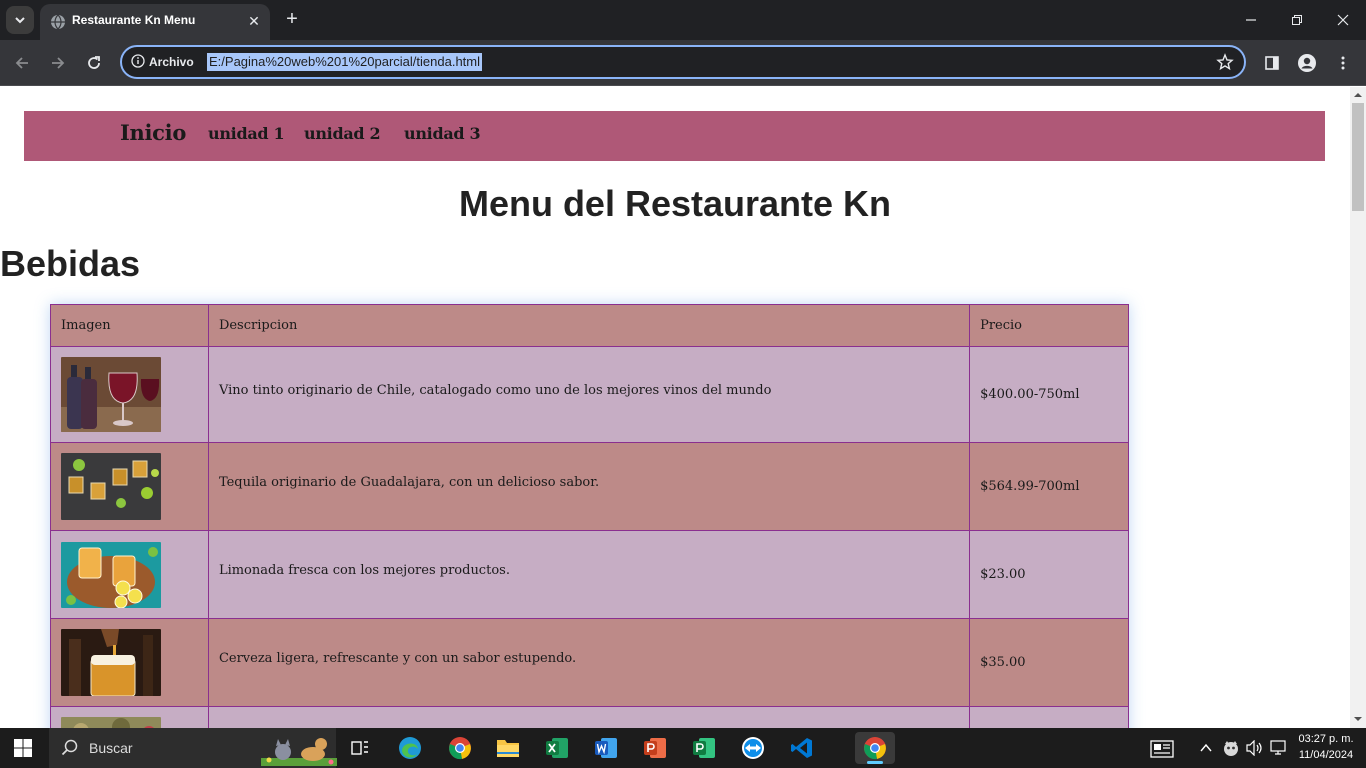  I want to click on news-widget-icon, so click(1162, 749).